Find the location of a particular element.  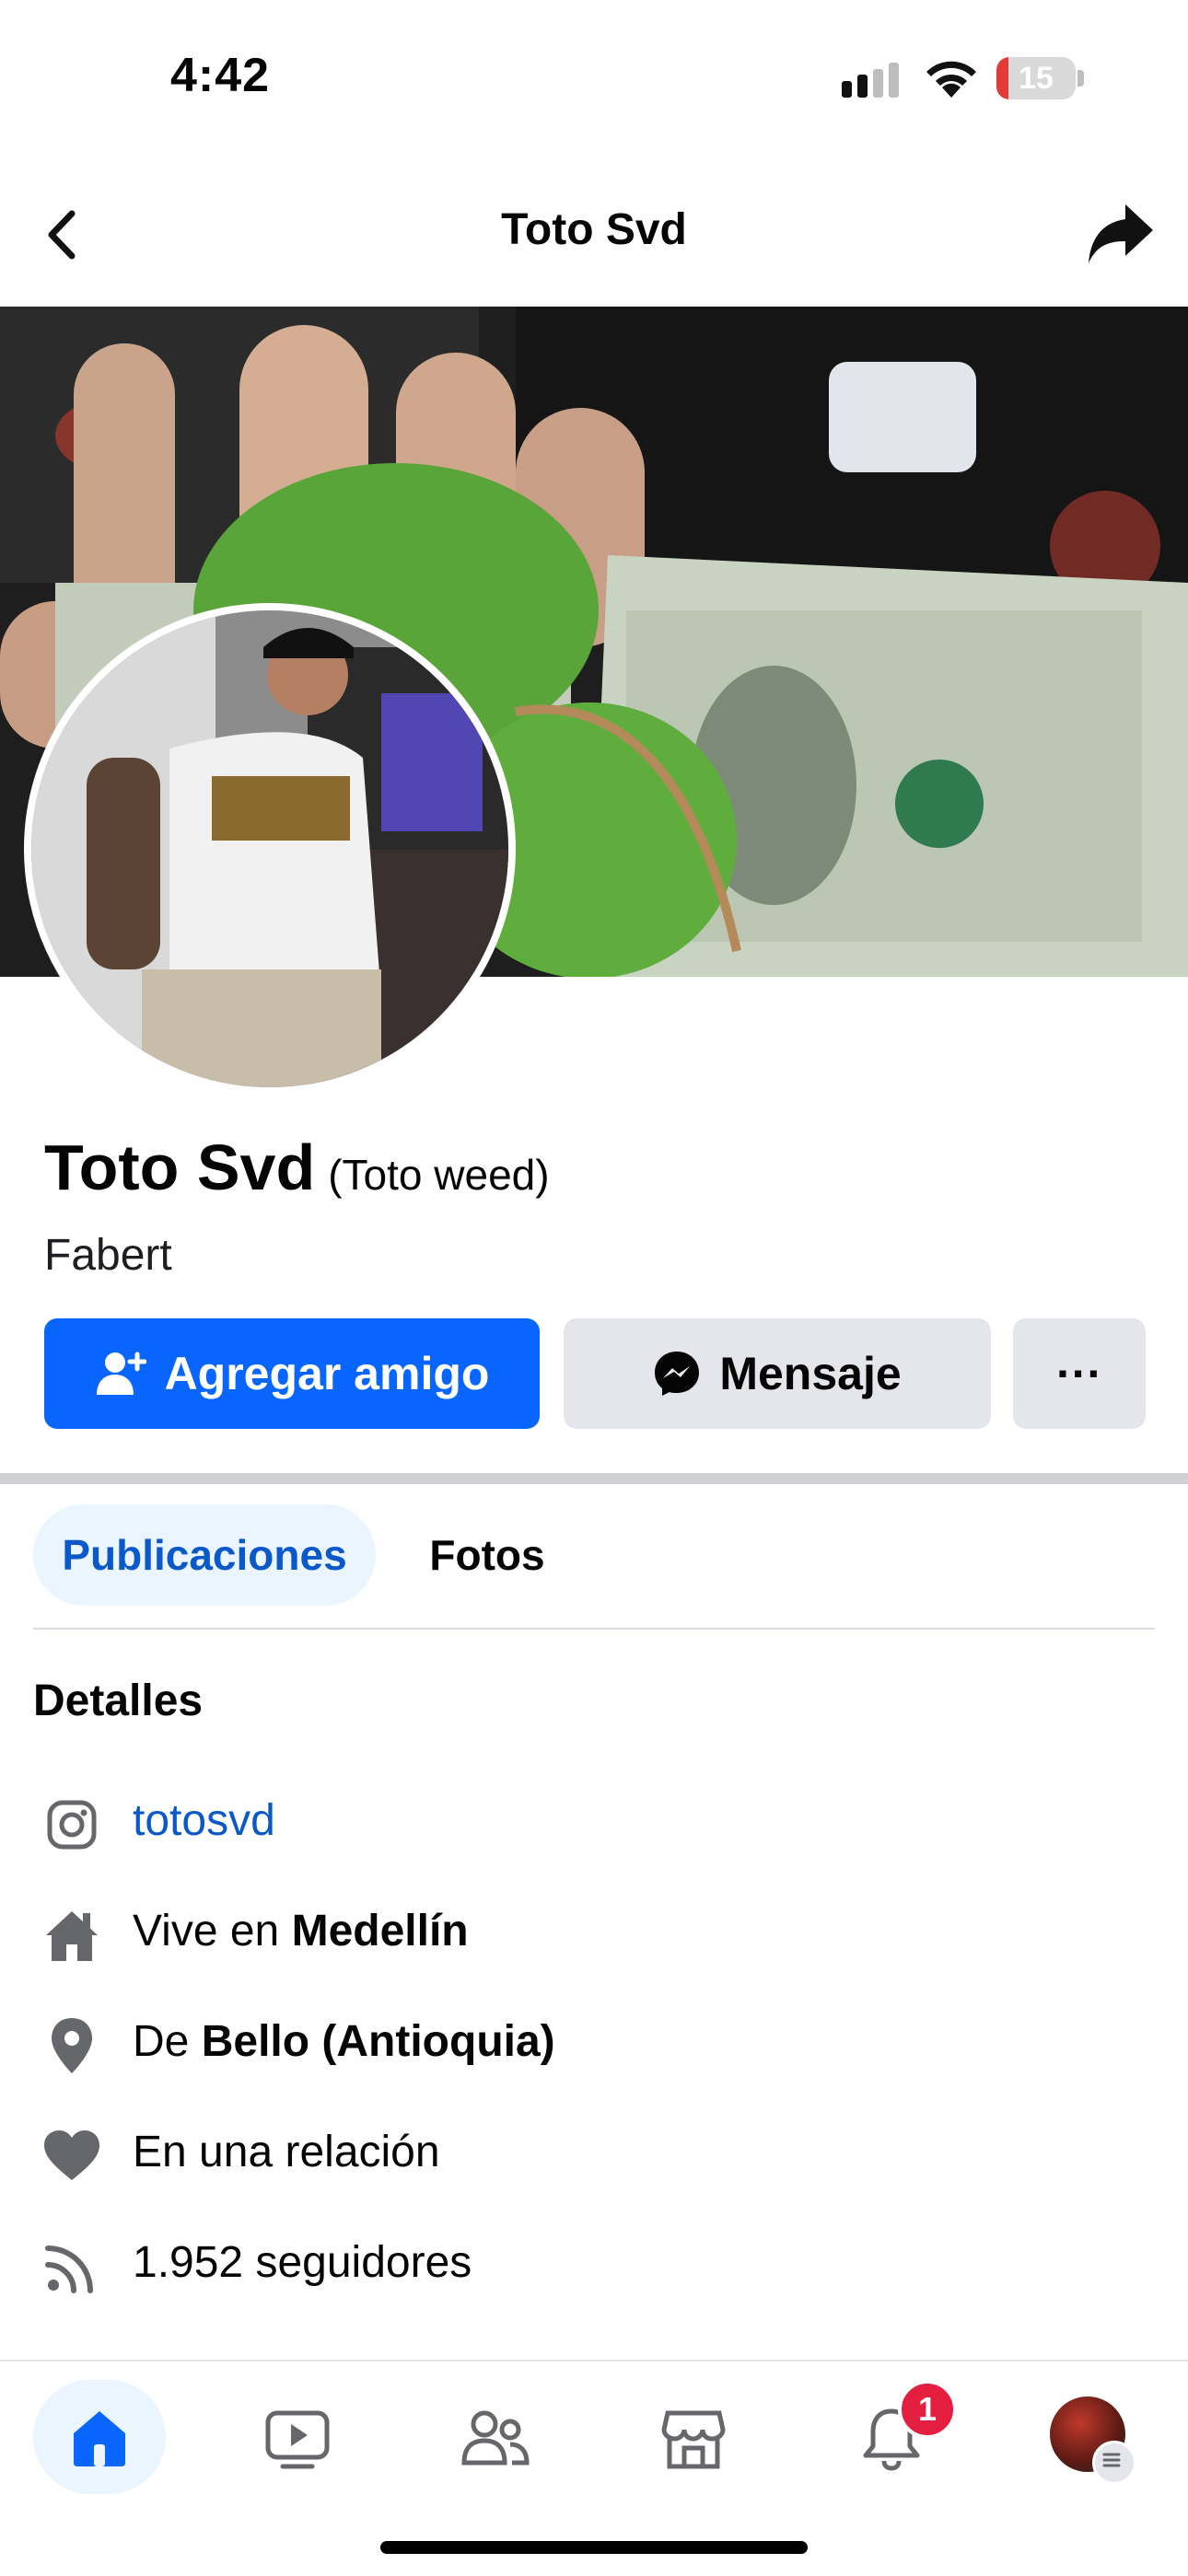

profile-alias: (Toto weed) is located at coordinates (439, 1175).